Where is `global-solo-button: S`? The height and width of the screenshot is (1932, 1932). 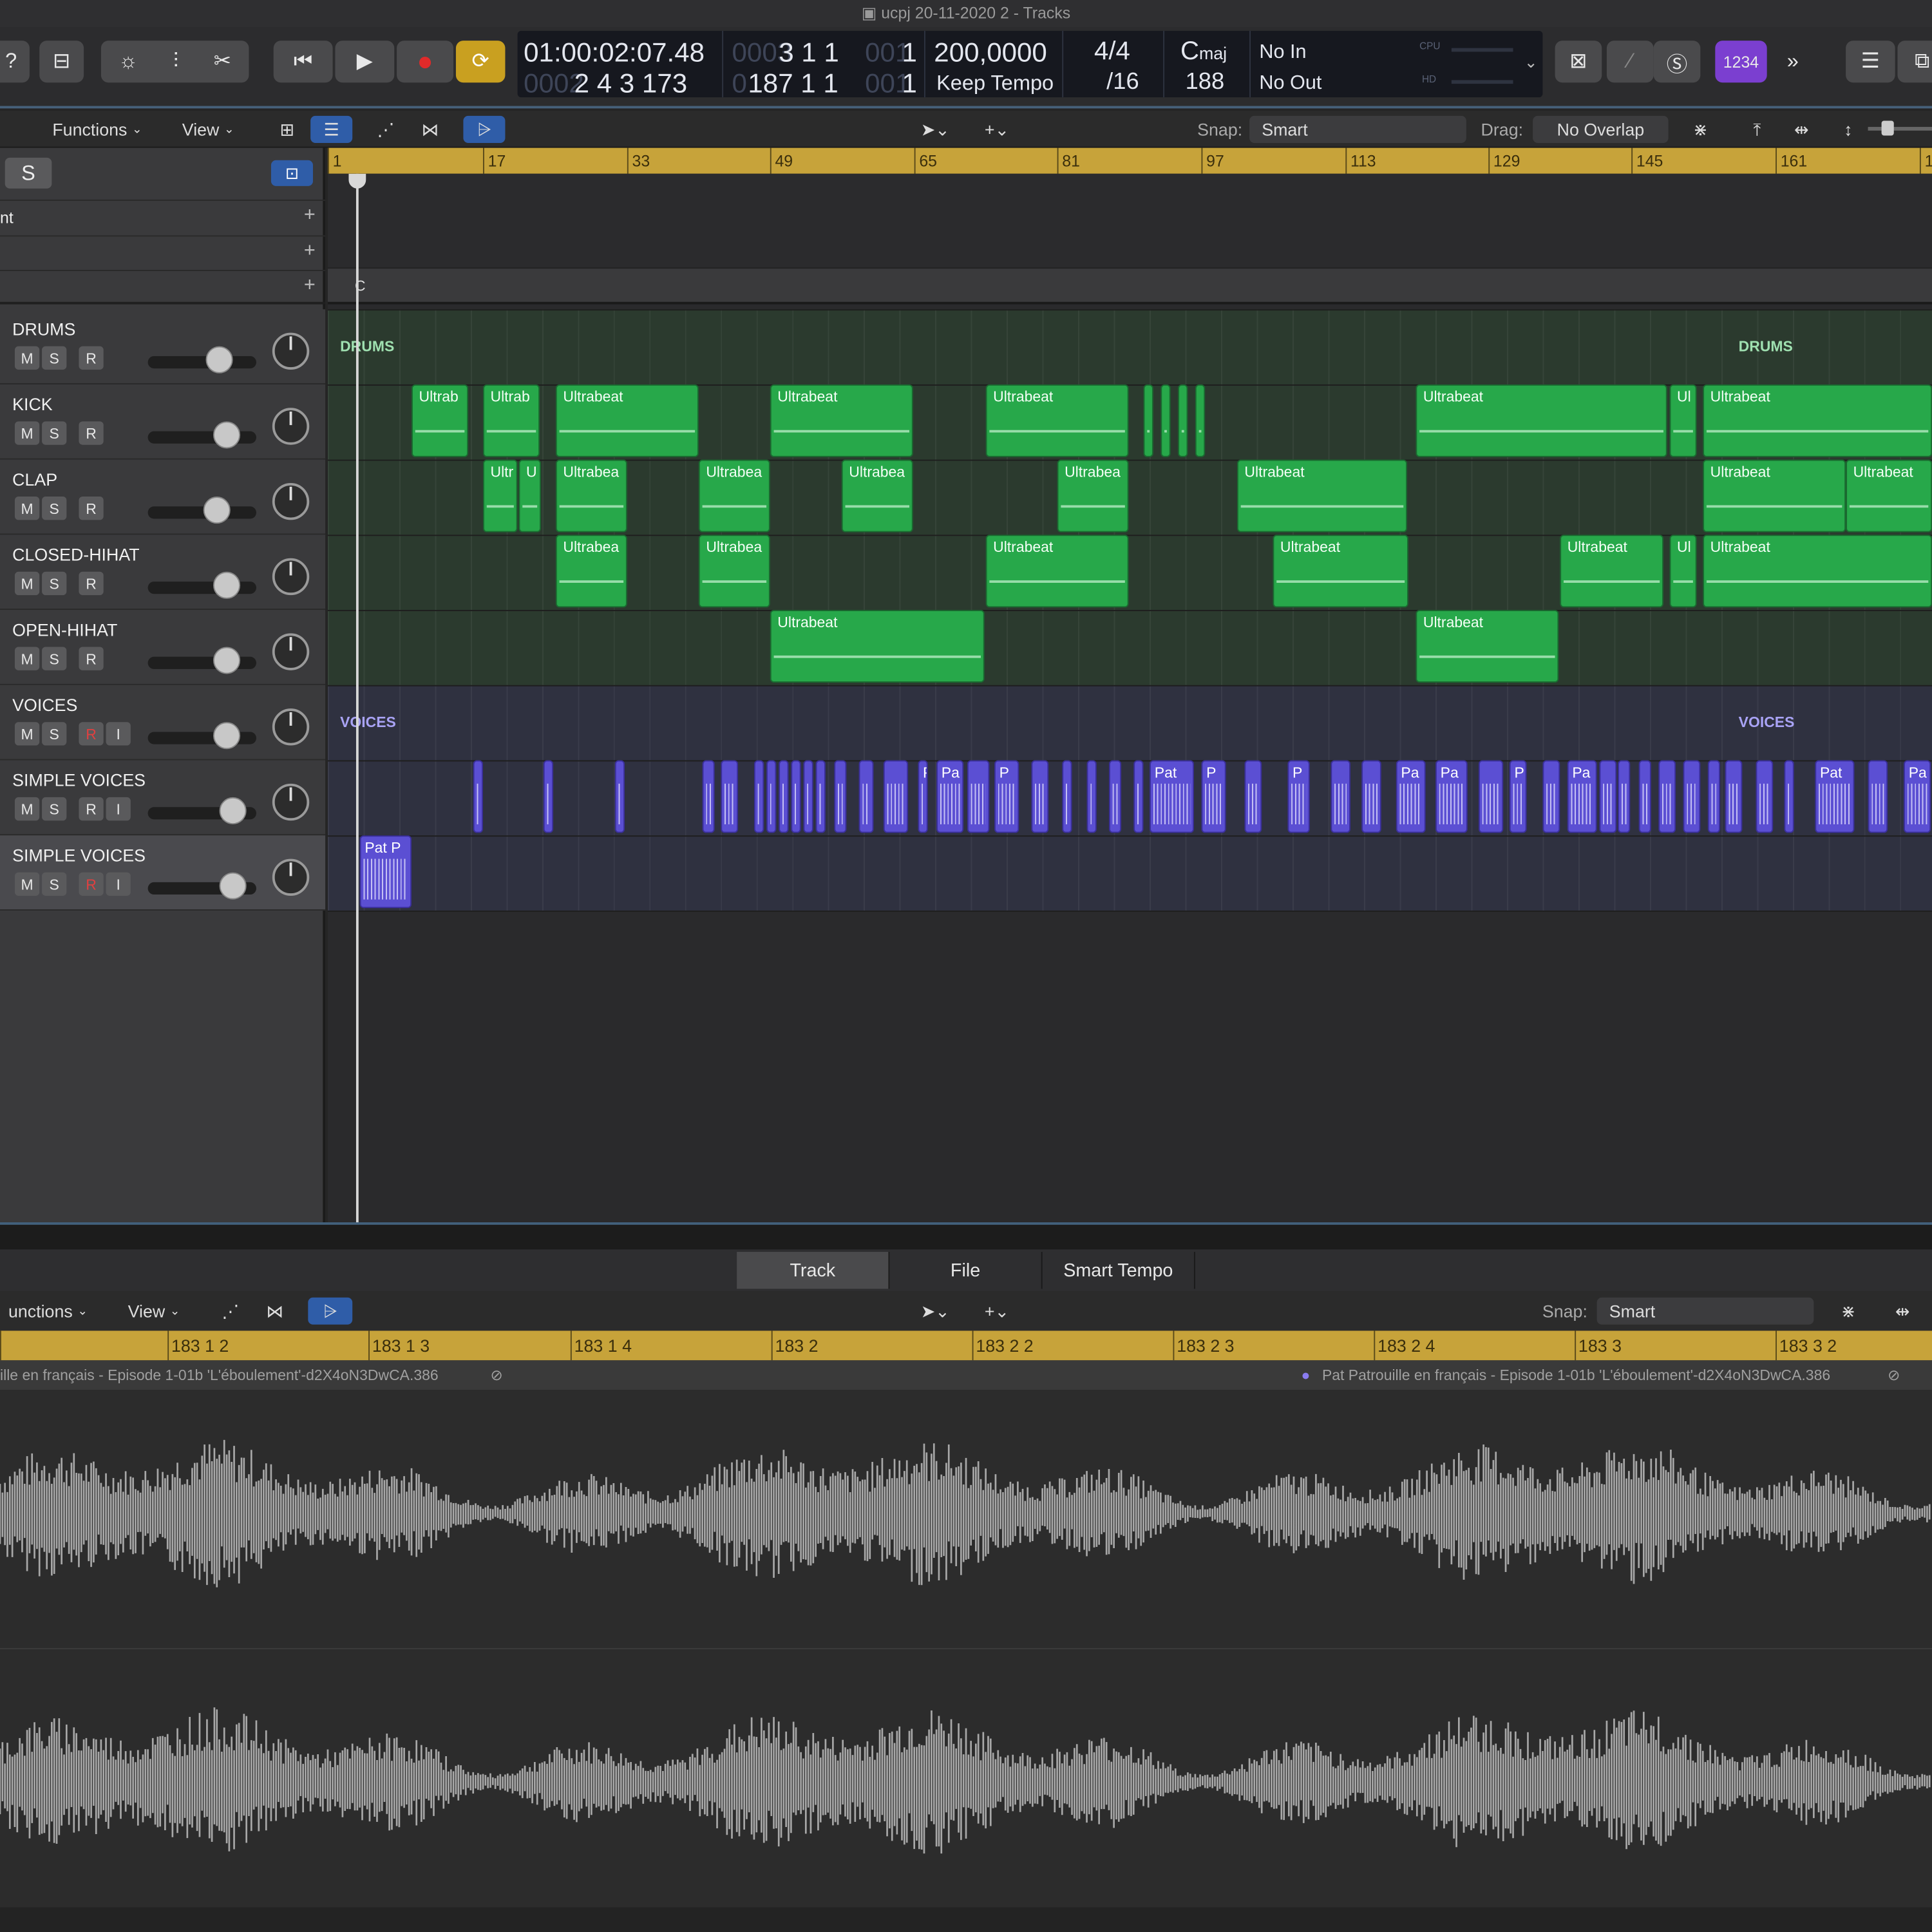
global-solo-button: S is located at coordinates (28, 173).